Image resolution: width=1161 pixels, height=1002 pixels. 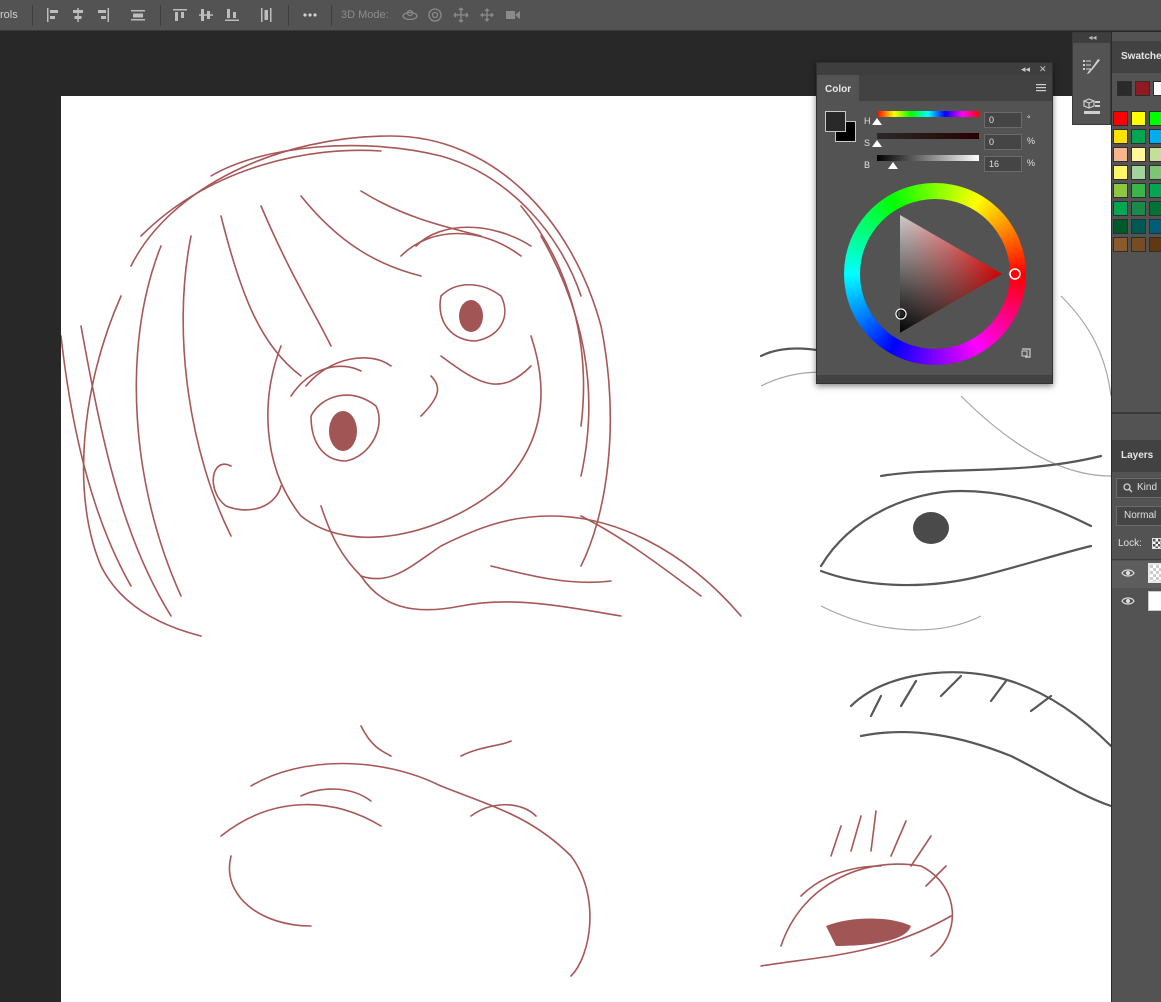 What do you see at coordinates (232, 15) in the screenshot?
I see `align-bottom-edges-icon` at bounding box center [232, 15].